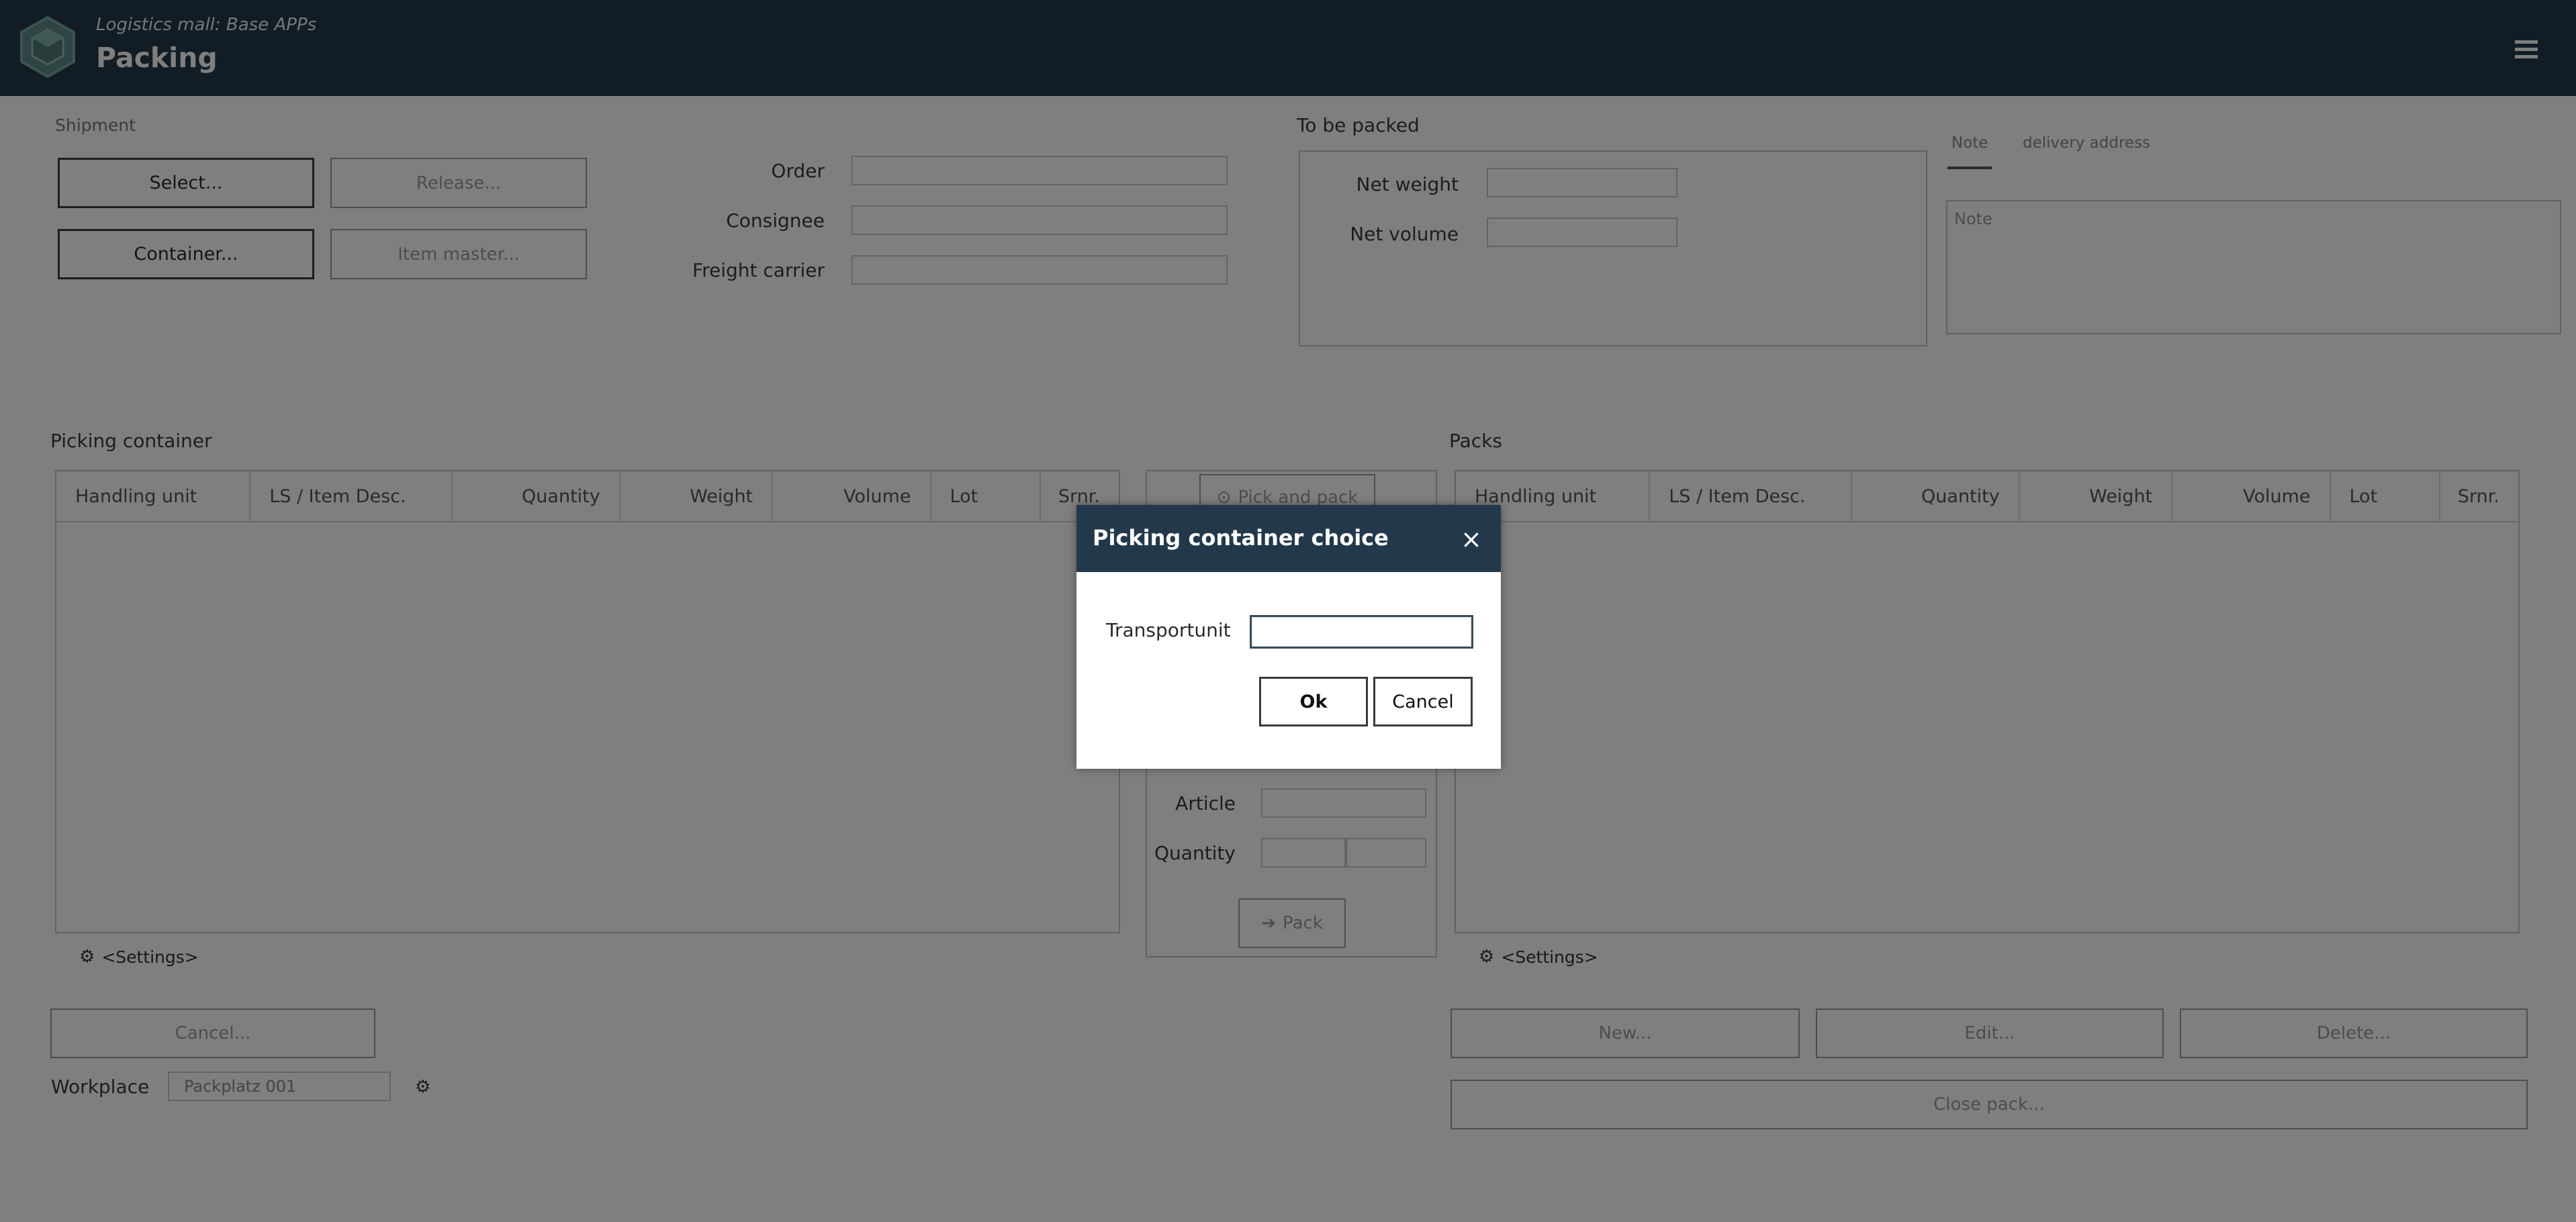  Describe the element at coordinates (1313, 701) in the screenshot. I see `ok-button: Ok` at that location.